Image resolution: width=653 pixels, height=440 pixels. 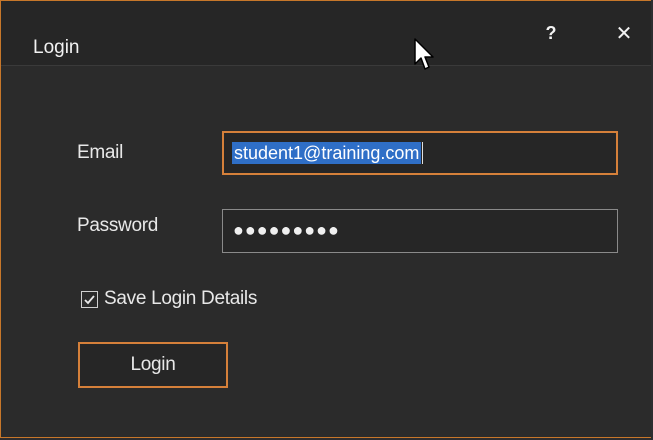 I want to click on login-button-label: Login, so click(x=153, y=364).